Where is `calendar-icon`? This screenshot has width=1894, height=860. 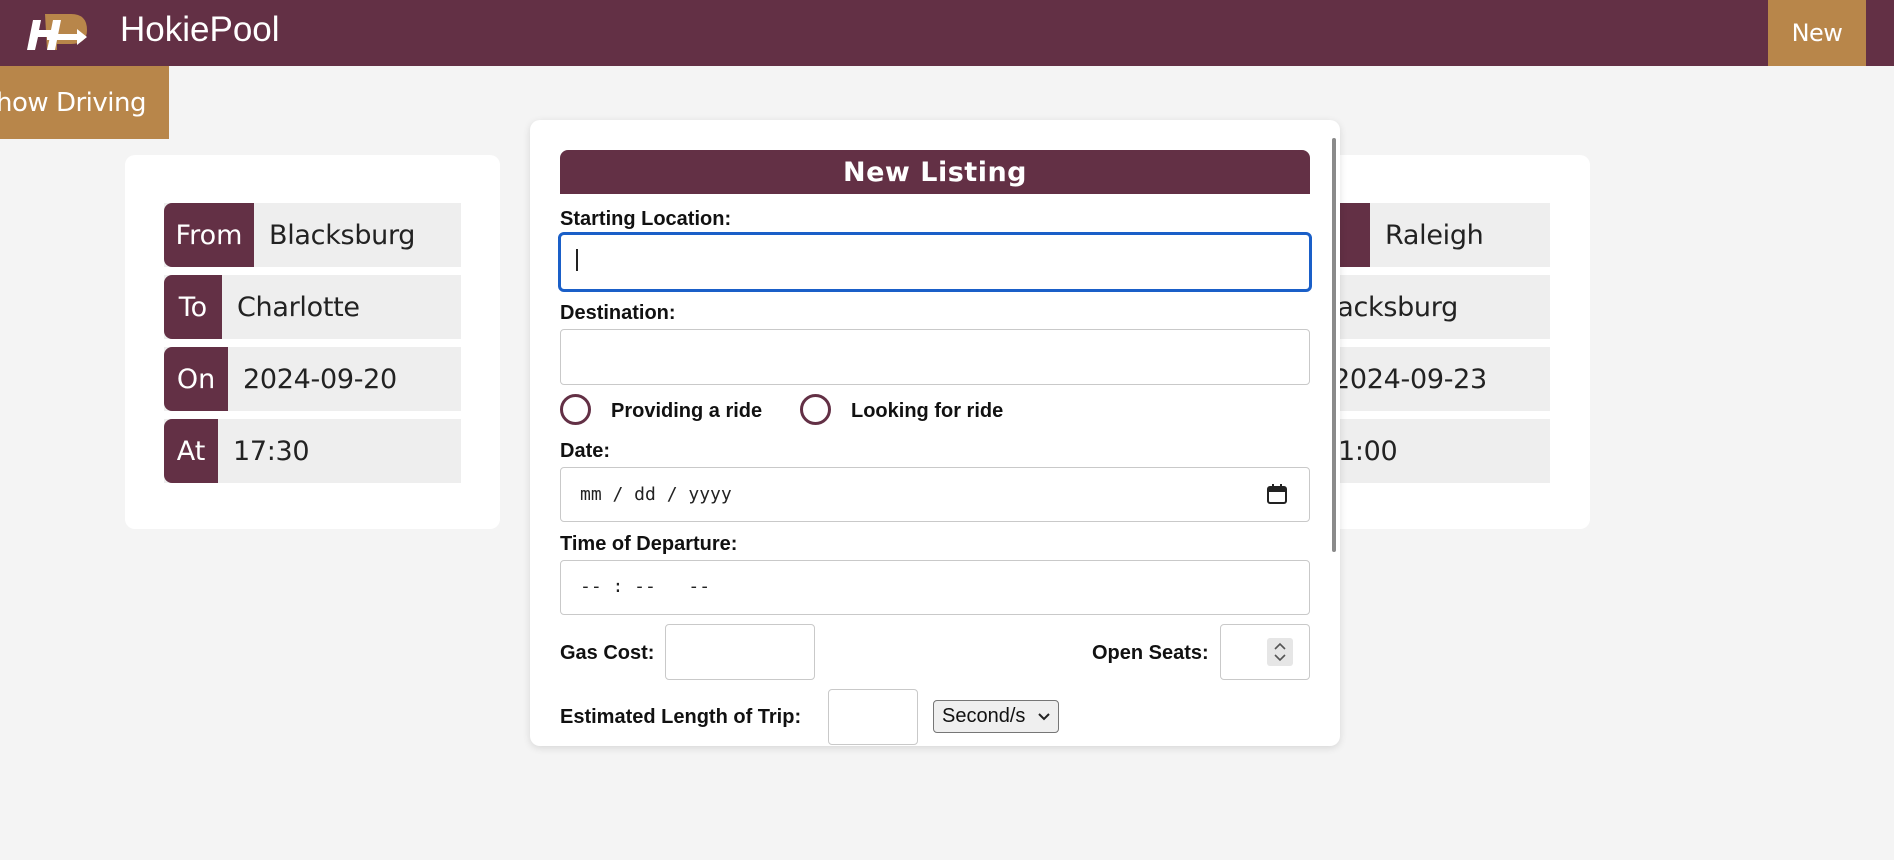
calendar-icon is located at coordinates (1277, 494).